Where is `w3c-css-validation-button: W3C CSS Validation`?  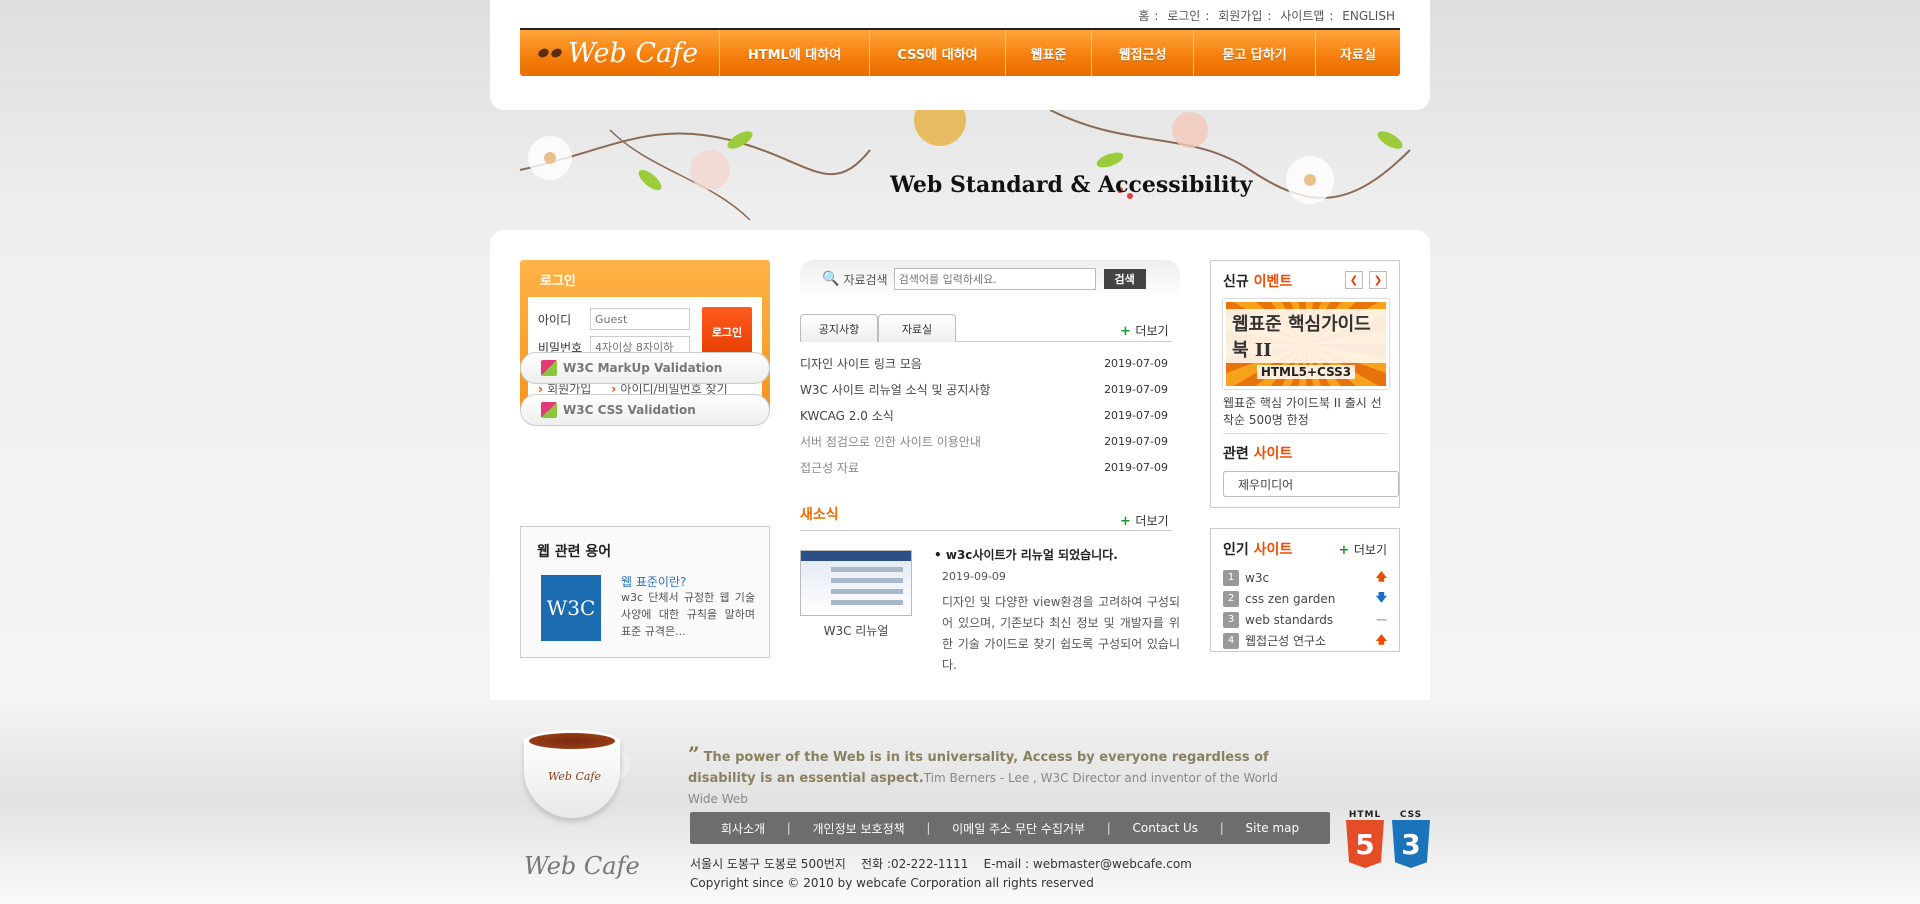 w3c-css-validation-button: W3C CSS Validation is located at coordinates (645, 410).